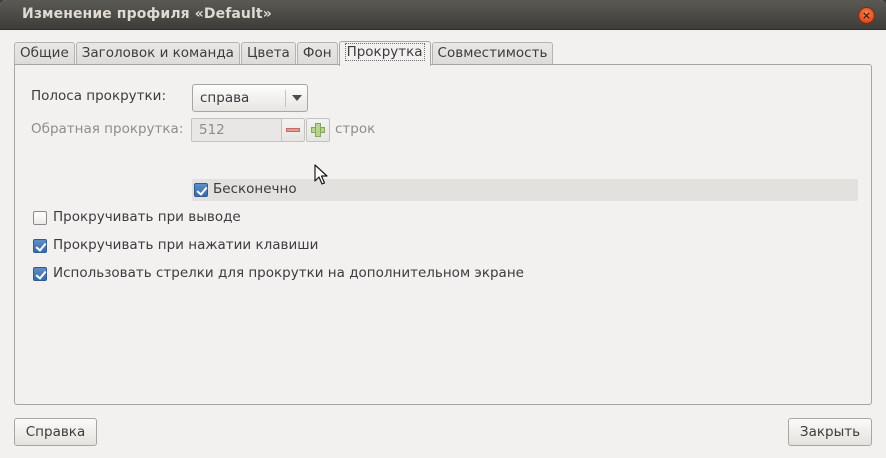 The width and height of the screenshot is (886, 458). Describe the element at coordinates (297, 98) in the screenshot. I see `chevron-down-icon` at that location.